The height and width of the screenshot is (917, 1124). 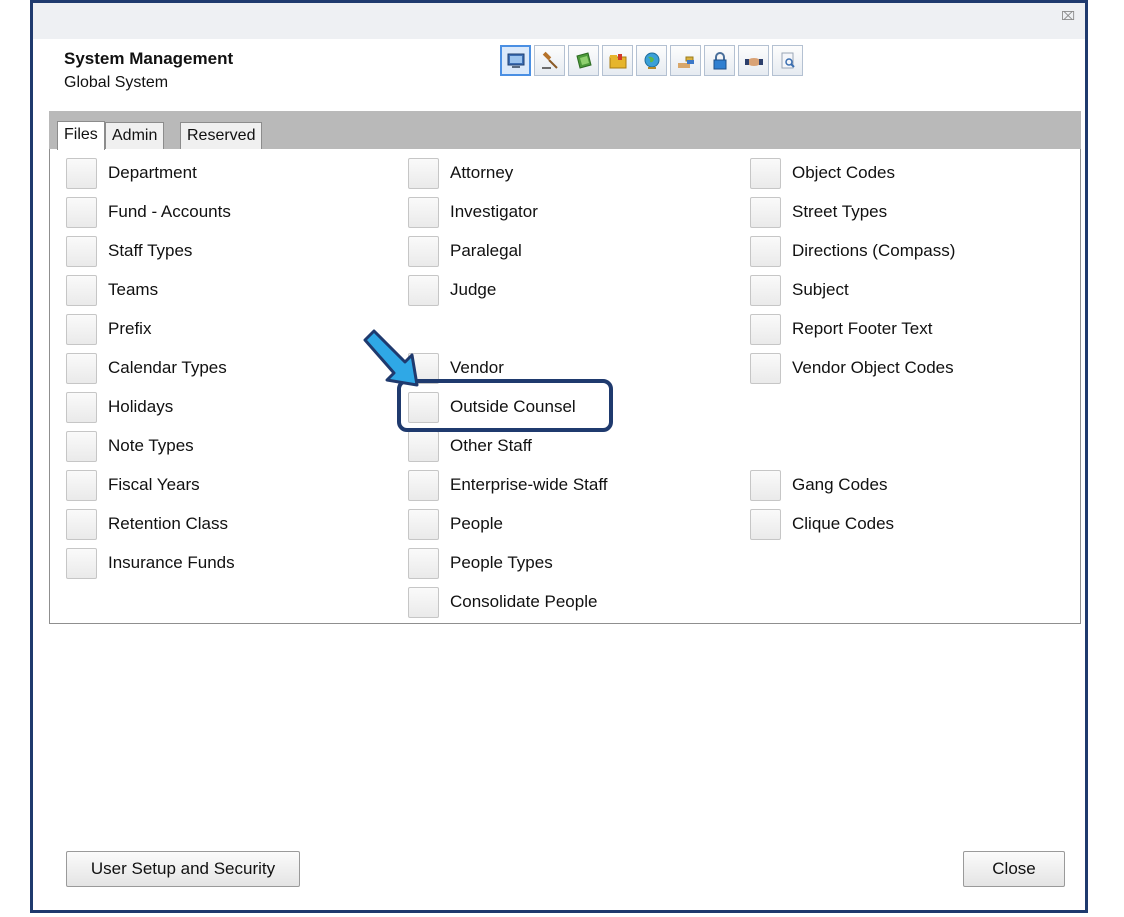 What do you see at coordinates (843, 523) in the screenshot?
I see `file-button-label: Clique Codes` at bounding box center [843, 523].